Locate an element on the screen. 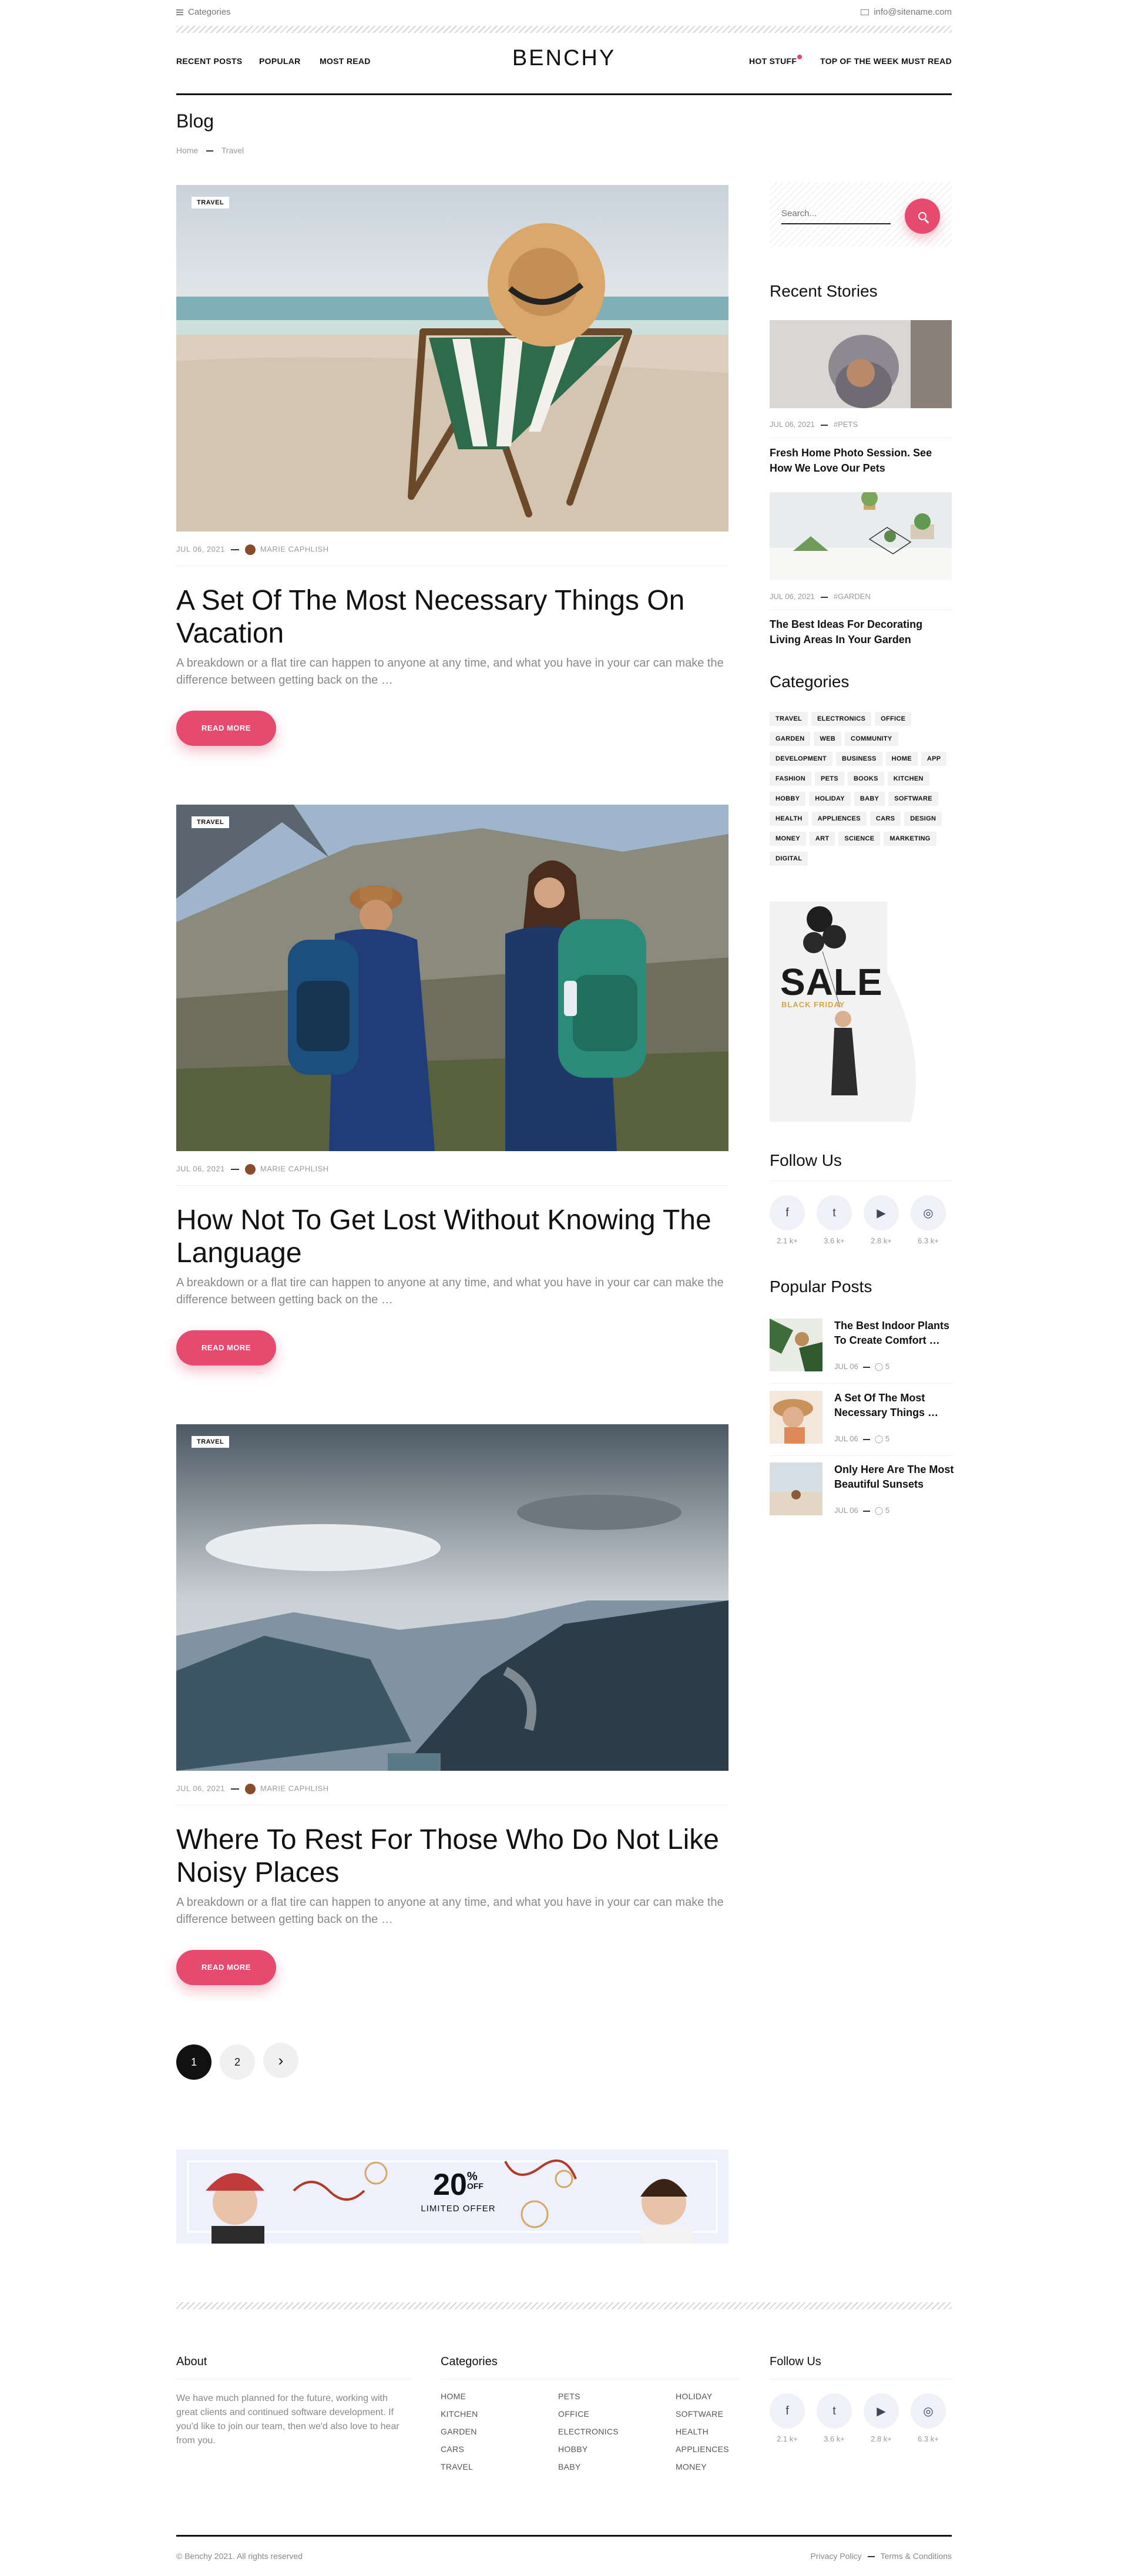 This screenshot has width=1128, height=2576. recent-image-garden is located at coordinates (861, 536).